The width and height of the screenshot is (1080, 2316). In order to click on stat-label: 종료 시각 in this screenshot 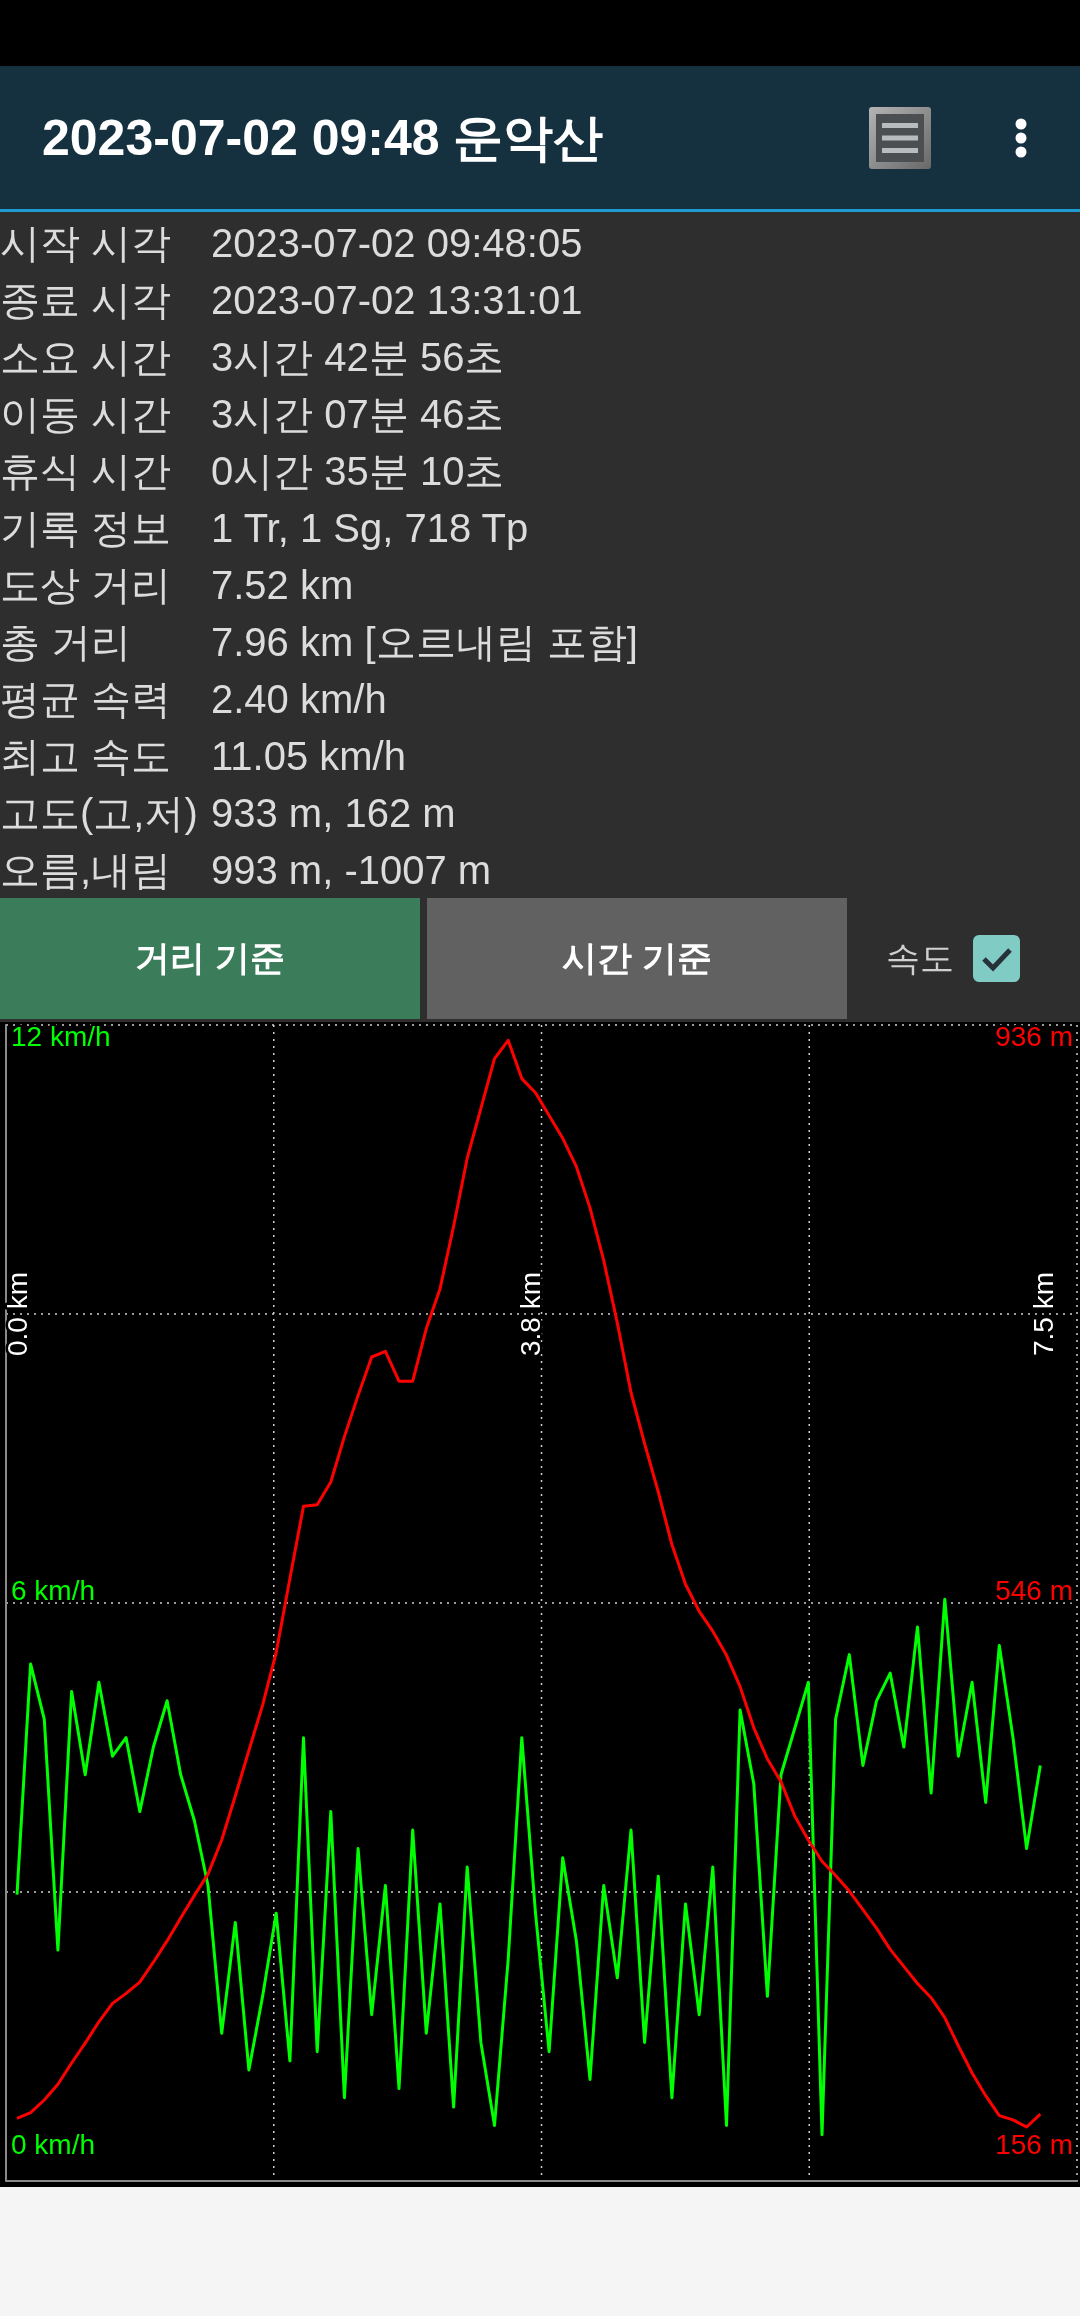, I will do `click(86, 299)`.